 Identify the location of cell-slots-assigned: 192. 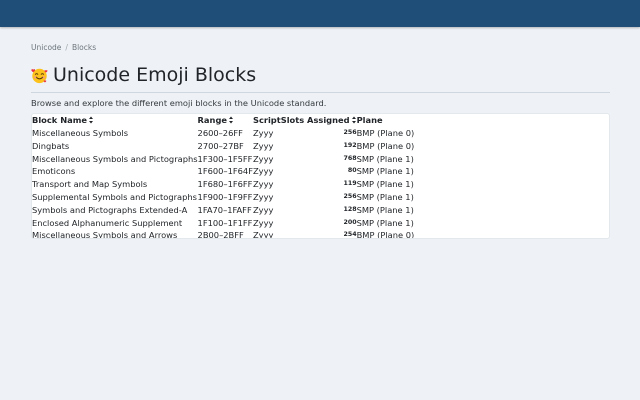
(350, 145).